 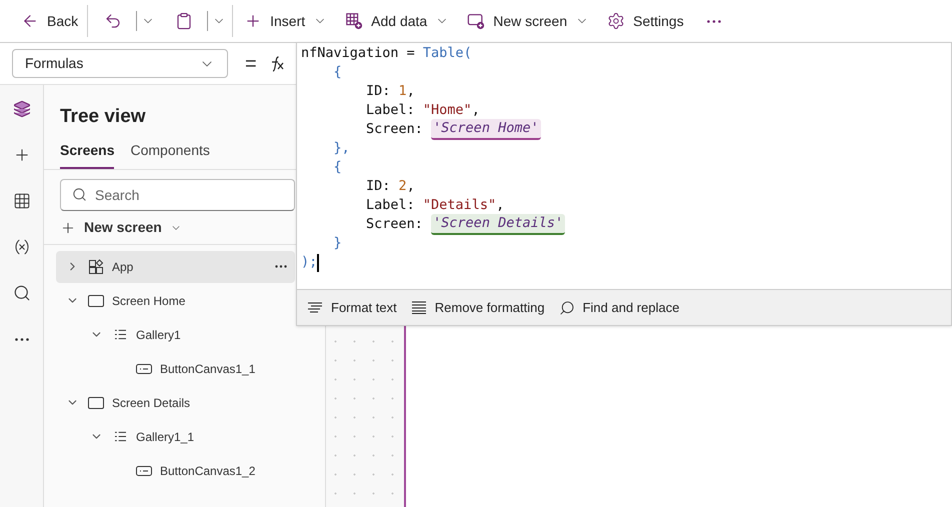 I want to click on editor-action-button: Find and replace, so click(x=619, y=308).